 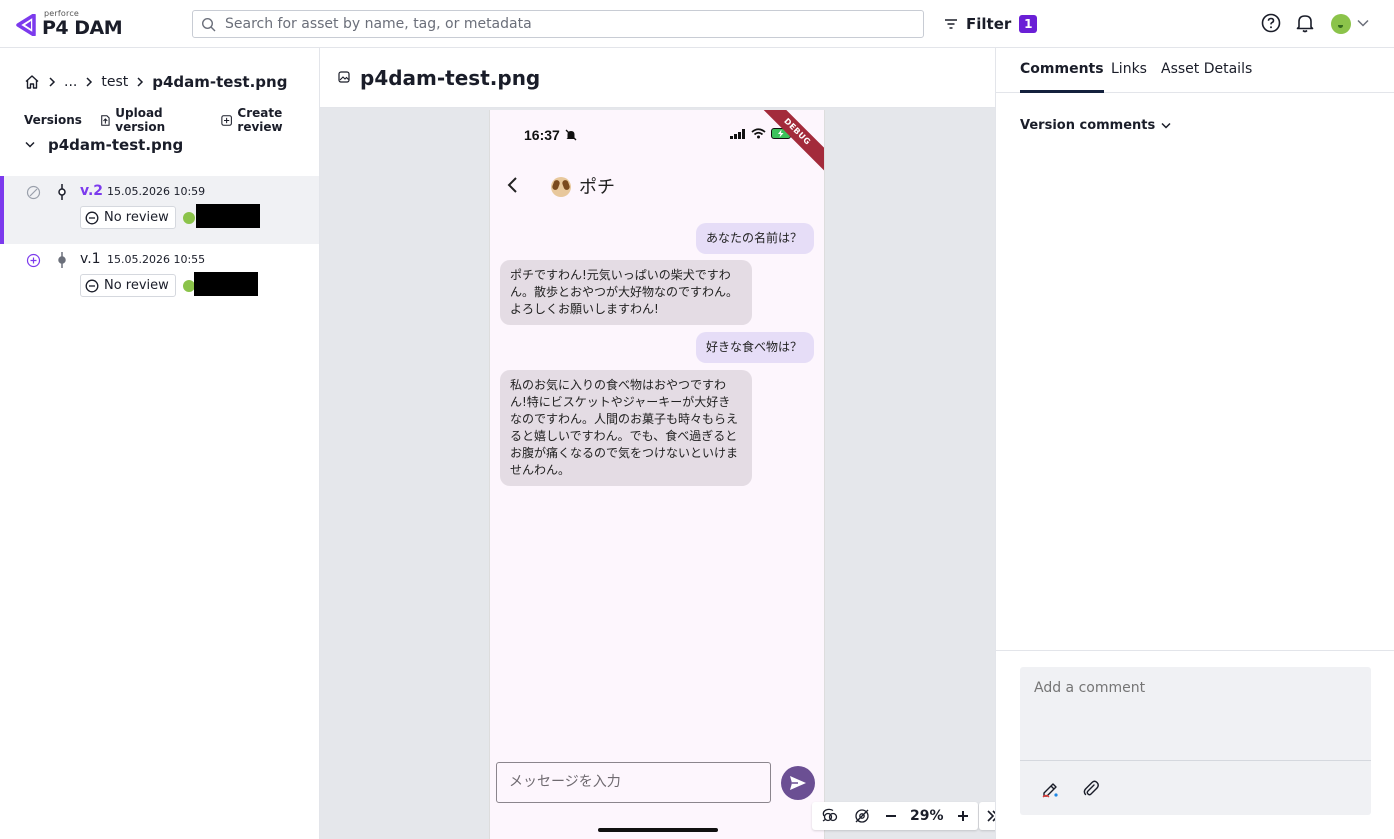 I want to click on compare-view-icon, so click(x=830, y=816).